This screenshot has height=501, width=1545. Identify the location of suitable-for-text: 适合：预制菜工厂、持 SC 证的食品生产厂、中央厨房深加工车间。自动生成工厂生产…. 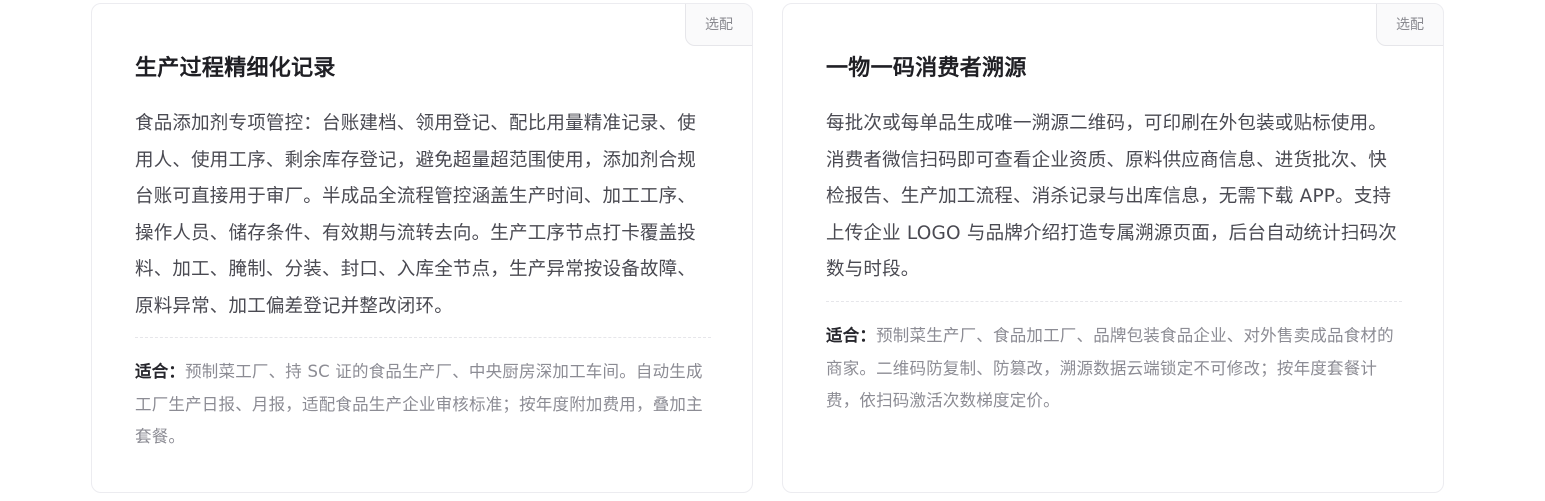
(423, 405).